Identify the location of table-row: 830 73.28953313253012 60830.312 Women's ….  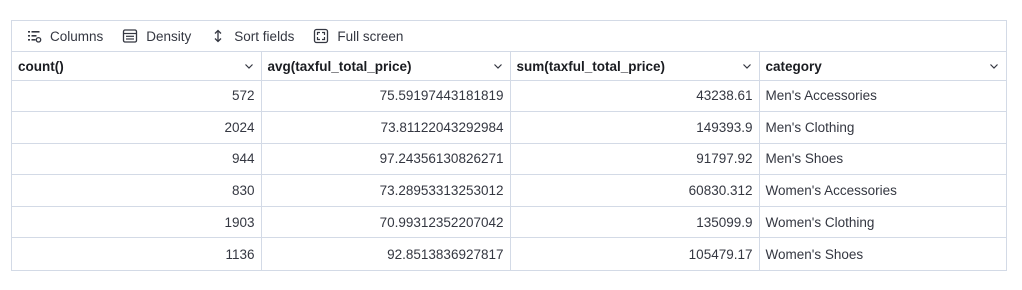
(509, 190).